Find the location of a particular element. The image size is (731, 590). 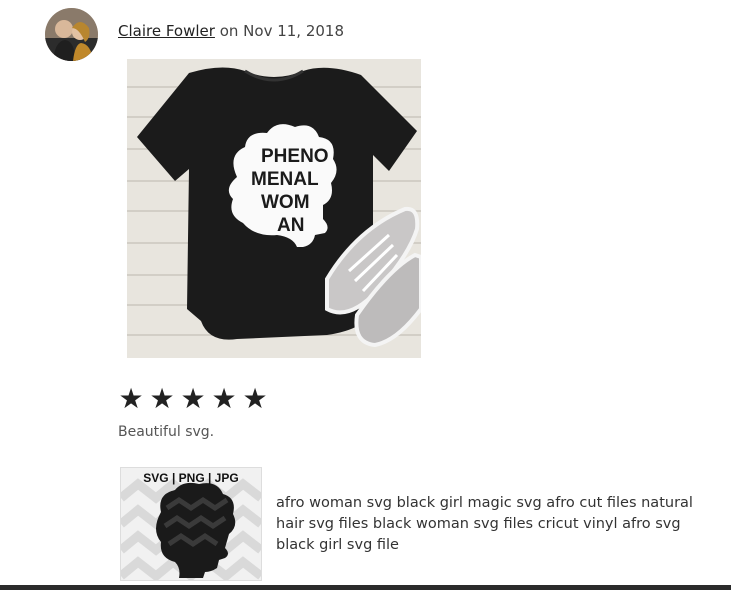

thumbnail-format-label: SVG | PNG | JPG is located at coordinates (191, 478).